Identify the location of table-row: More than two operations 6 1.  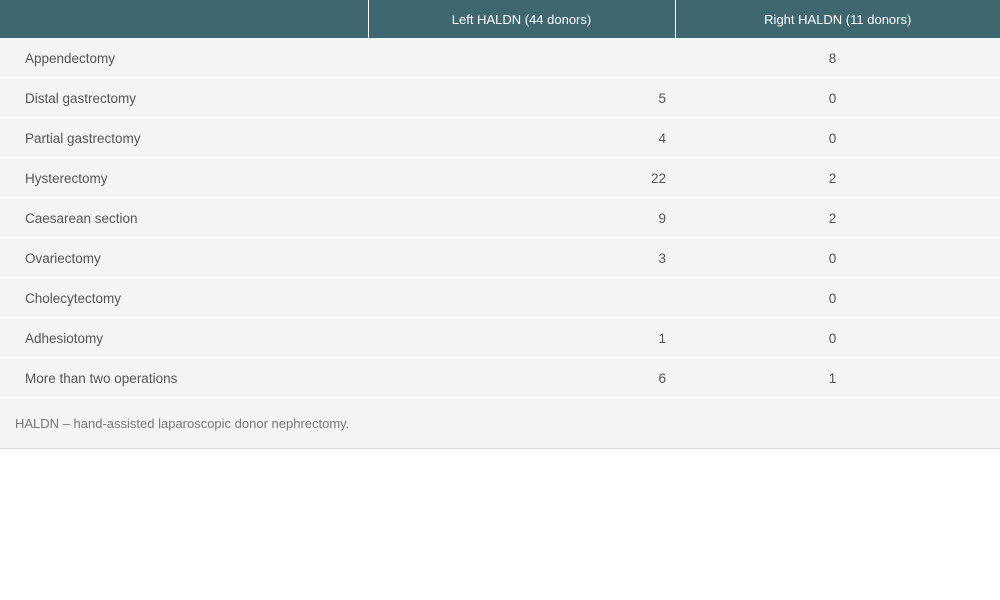
(500, 378).